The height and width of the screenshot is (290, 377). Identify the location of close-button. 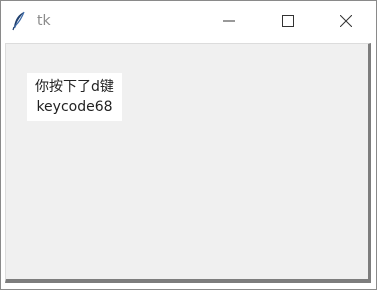
(346, 21).